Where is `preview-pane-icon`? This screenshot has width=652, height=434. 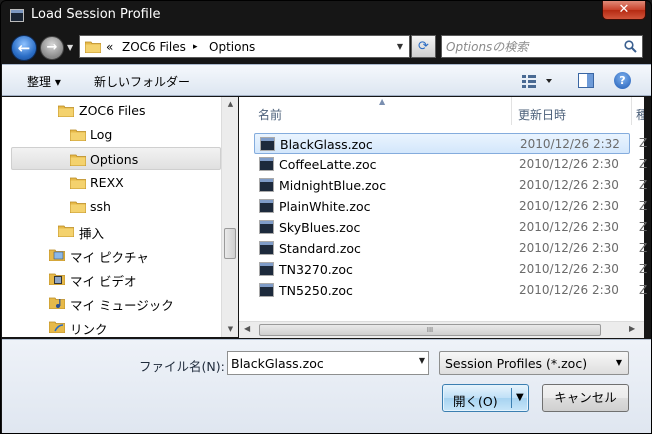
preview-pane-icon is located at coordinates (586, 80).